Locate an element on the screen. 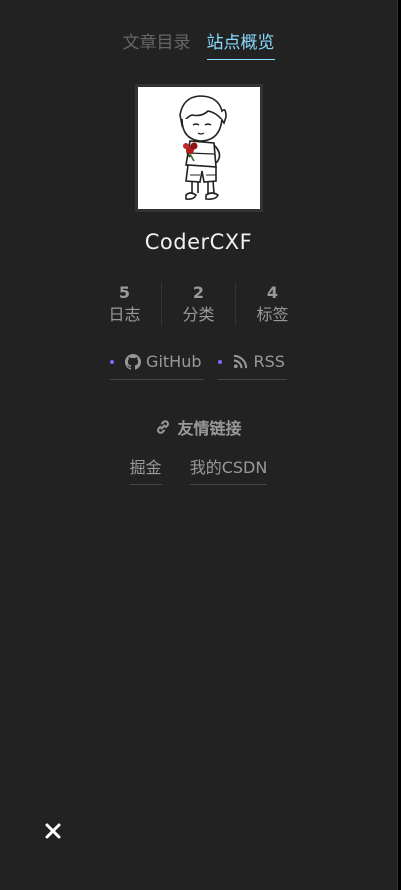  social-links: GitHub RSS is located at coordinates (198, 366).